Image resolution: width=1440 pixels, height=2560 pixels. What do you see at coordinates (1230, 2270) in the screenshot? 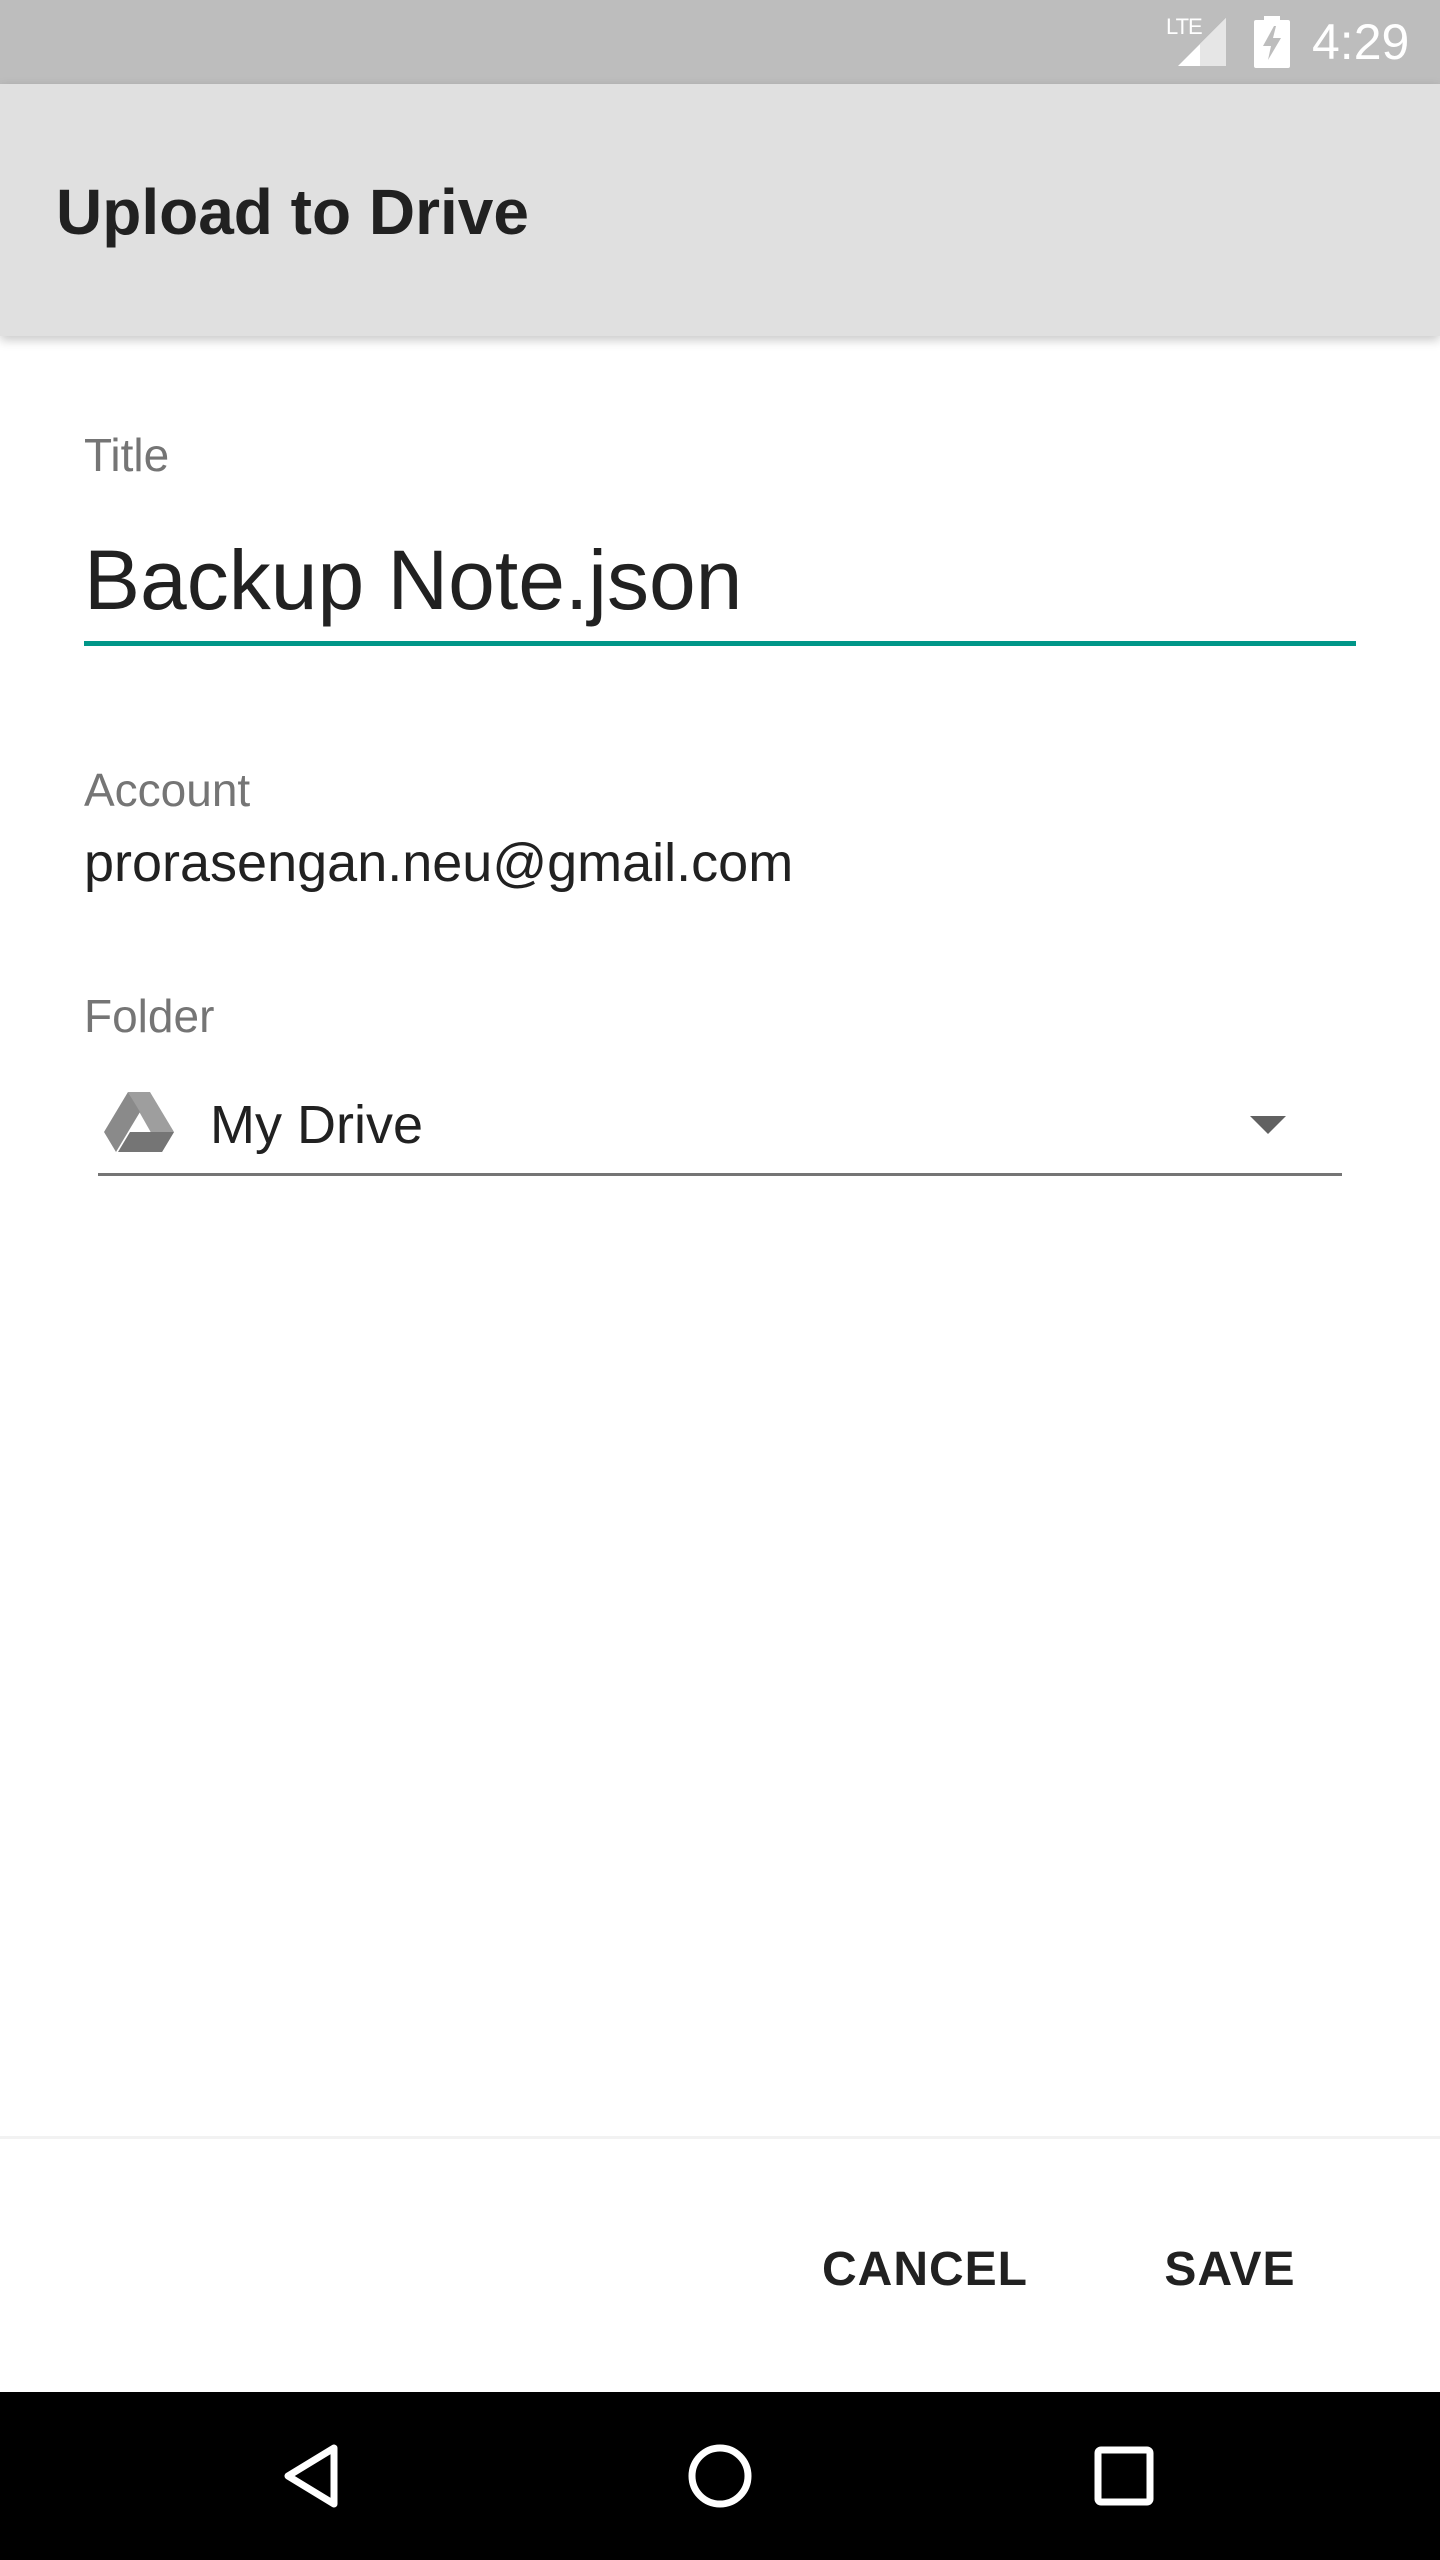
I see `save-button: SAVE` at bounding box center [1230, 2270].